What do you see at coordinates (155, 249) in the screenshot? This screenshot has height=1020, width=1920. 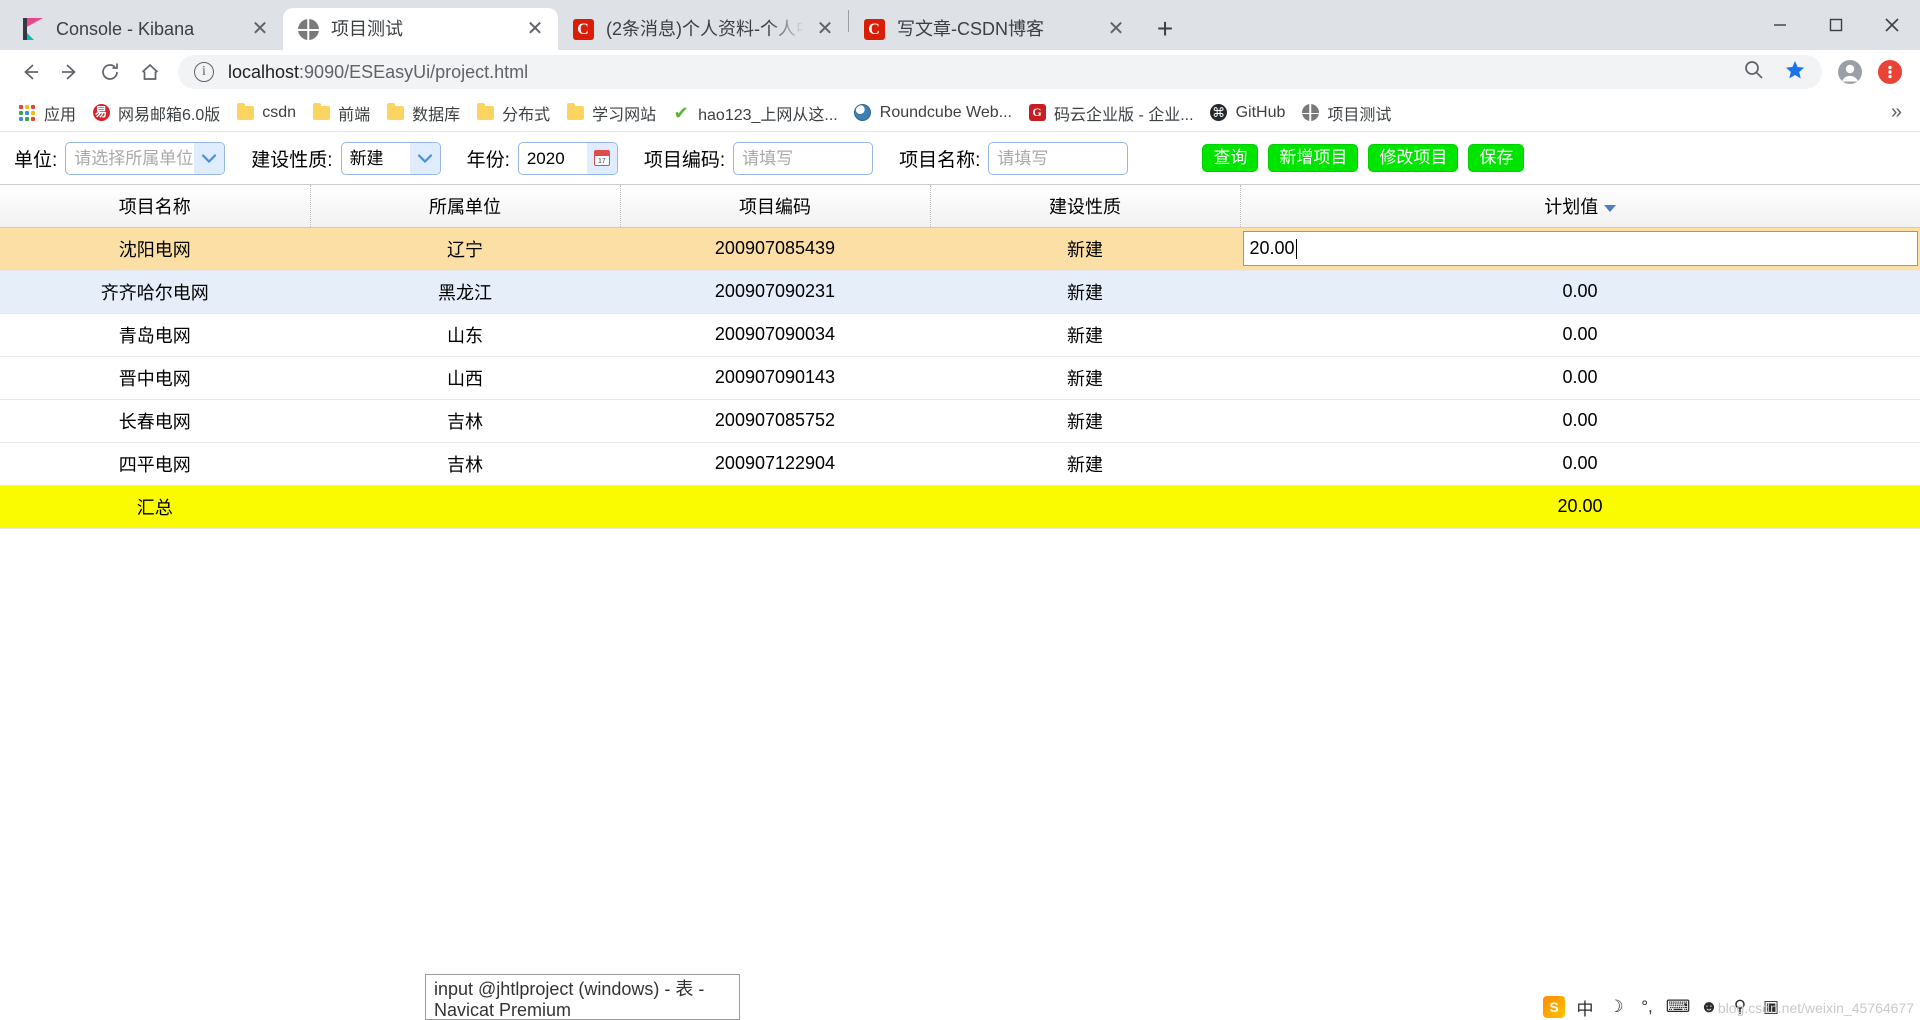 I see `cell-project-name: 沈阳电网` at bounding box center [155, 249].